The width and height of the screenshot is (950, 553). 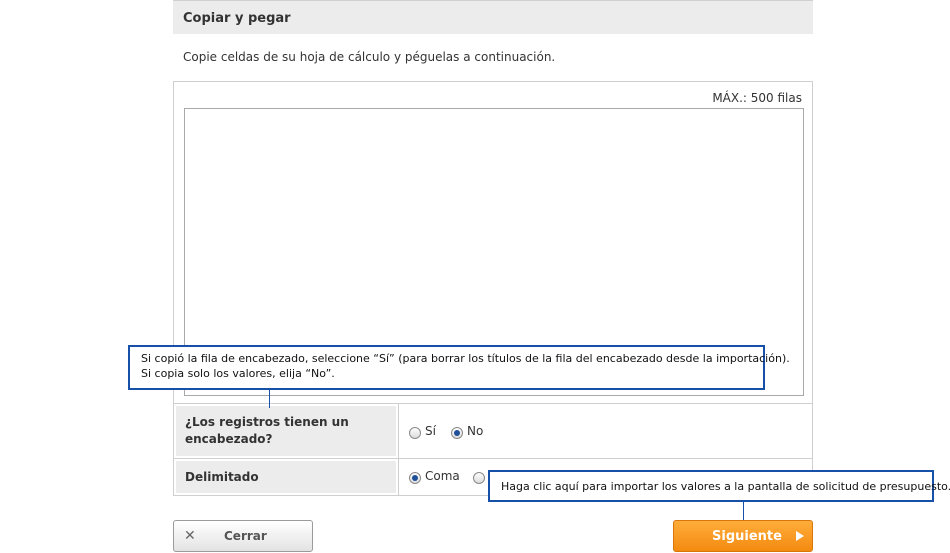 What do you see at coordinates (493, 17) in the screenshot?
I see `section-title: Copiar y pegar` at bounding box center [493, 17].